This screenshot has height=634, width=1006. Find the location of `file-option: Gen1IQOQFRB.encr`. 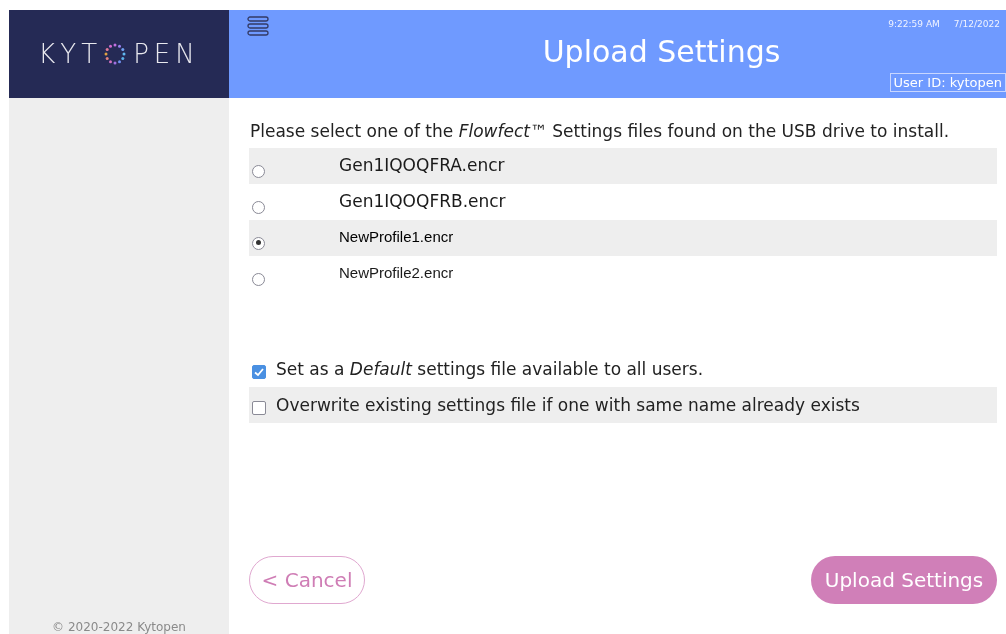

file-option: Gen1IQOQFRB.encr is located at coordinates (623, 202).